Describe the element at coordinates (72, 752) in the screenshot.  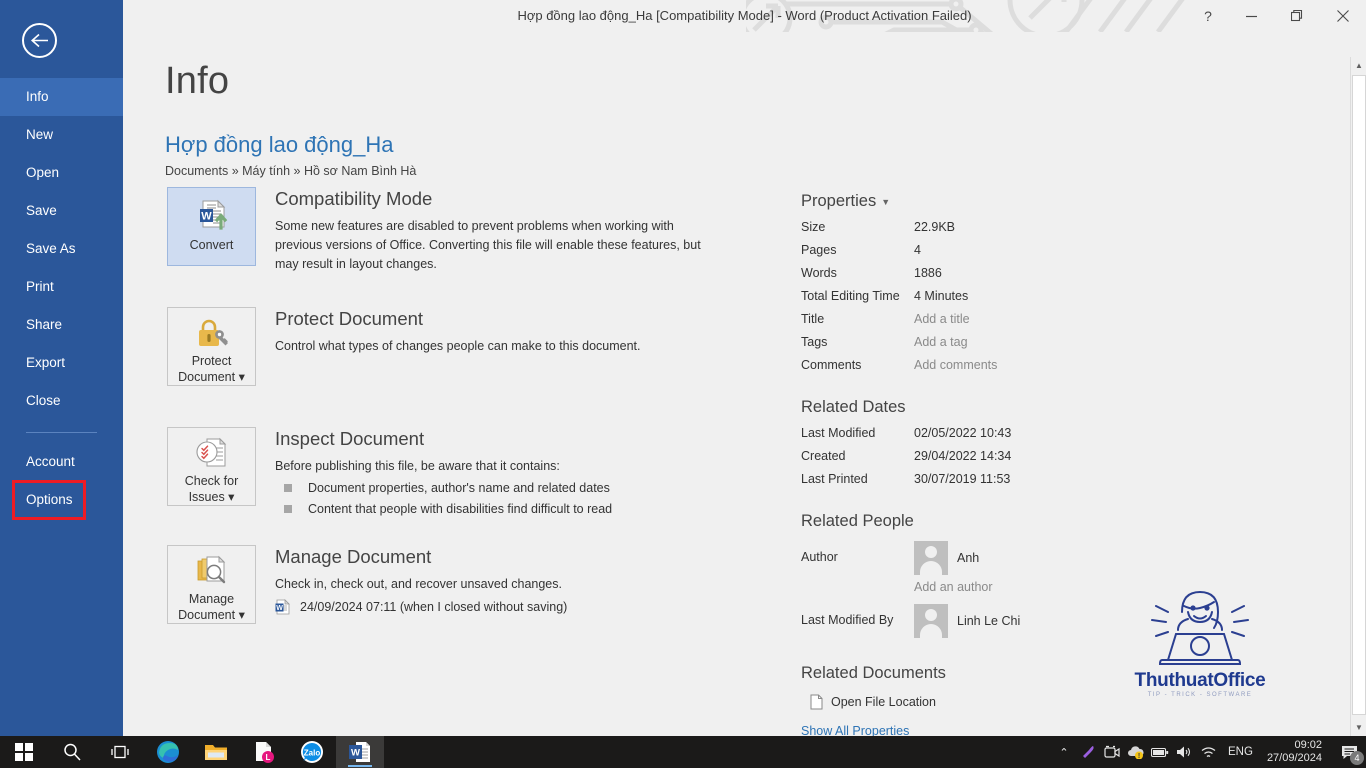
I see `search-button` at that location.